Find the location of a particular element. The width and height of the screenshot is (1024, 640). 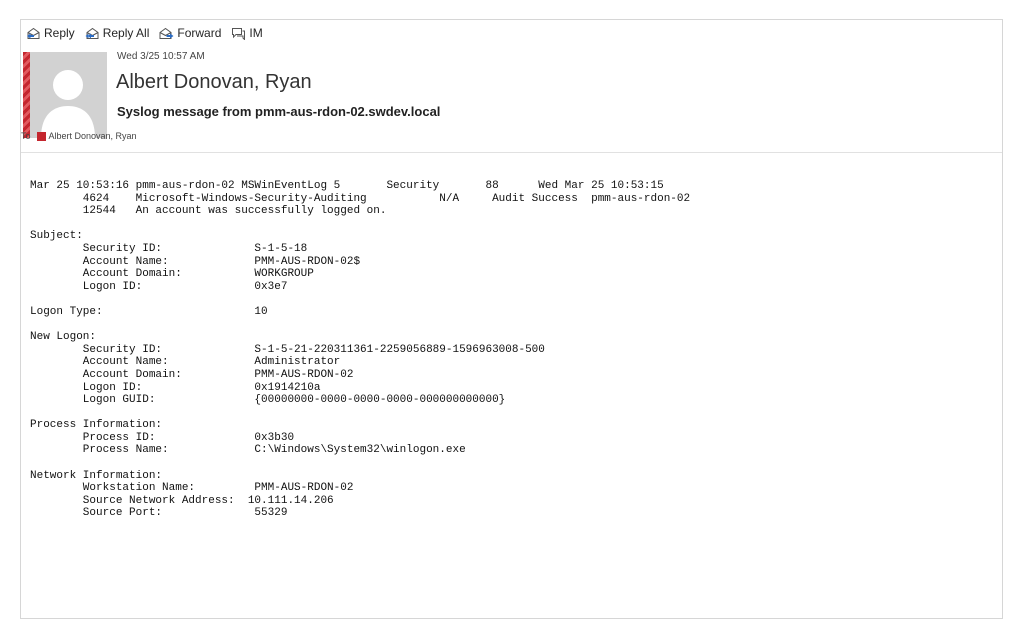

body-line: Account Name: Administrator is located at coordinates (185, 362).